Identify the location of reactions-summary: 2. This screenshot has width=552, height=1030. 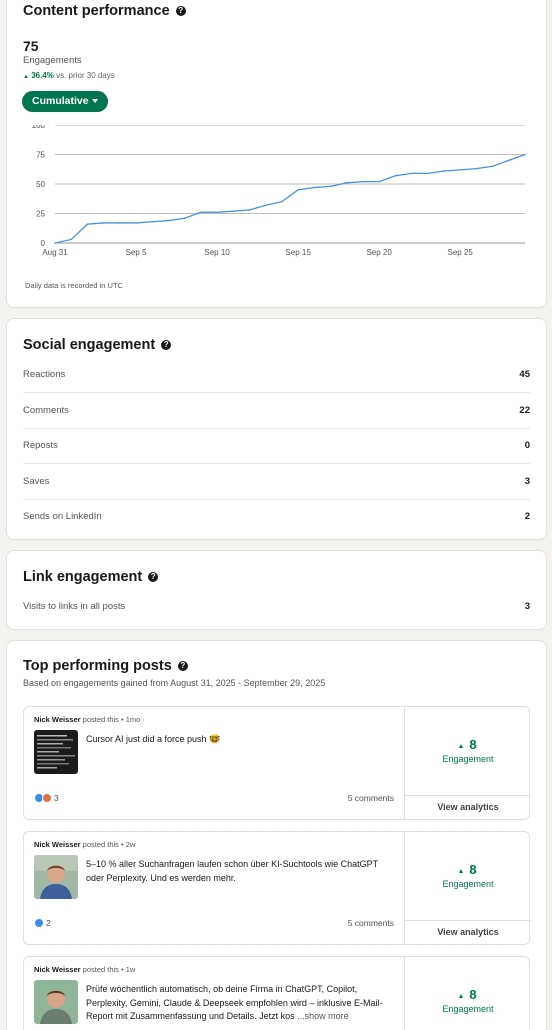
(42, 923).